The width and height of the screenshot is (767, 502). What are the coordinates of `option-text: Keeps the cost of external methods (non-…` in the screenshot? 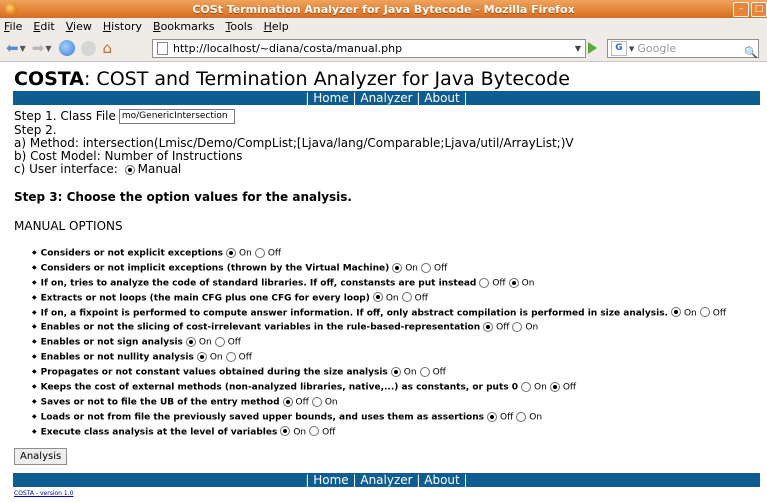 It's located at (279, 387).